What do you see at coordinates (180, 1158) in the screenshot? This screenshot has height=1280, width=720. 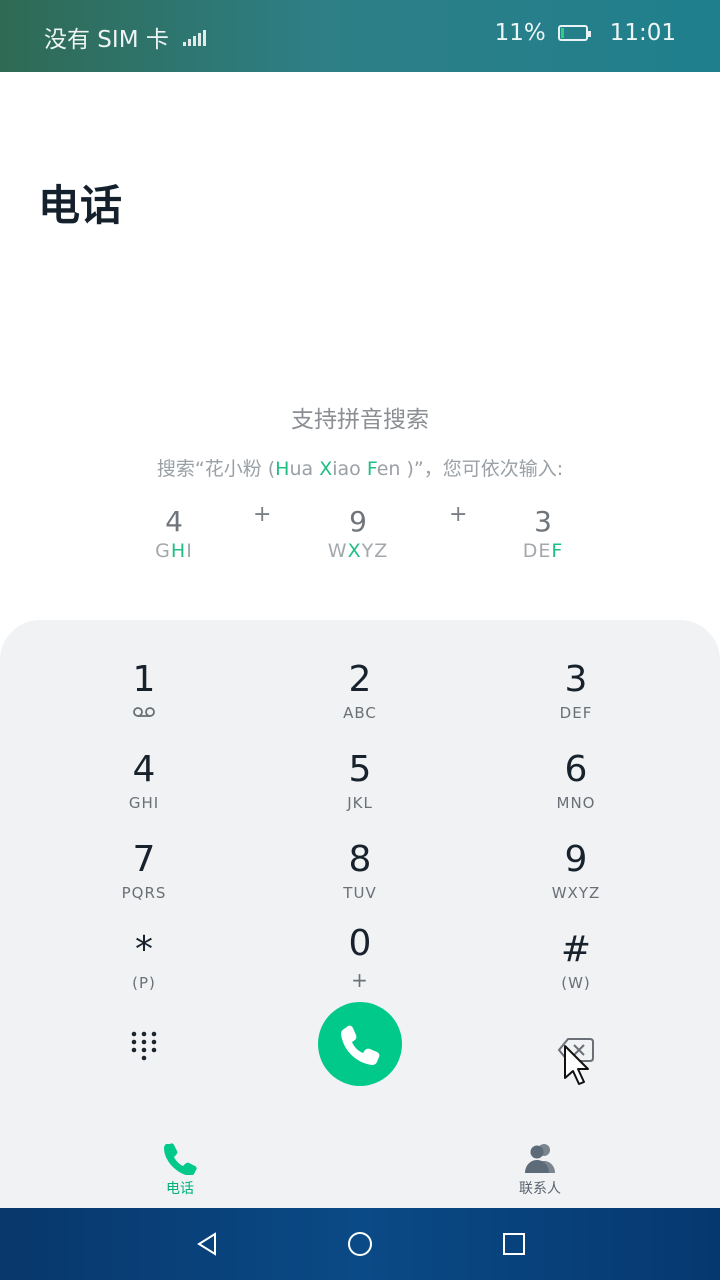 I see `phone-tab-icon` at bounding box center [180, 1158].